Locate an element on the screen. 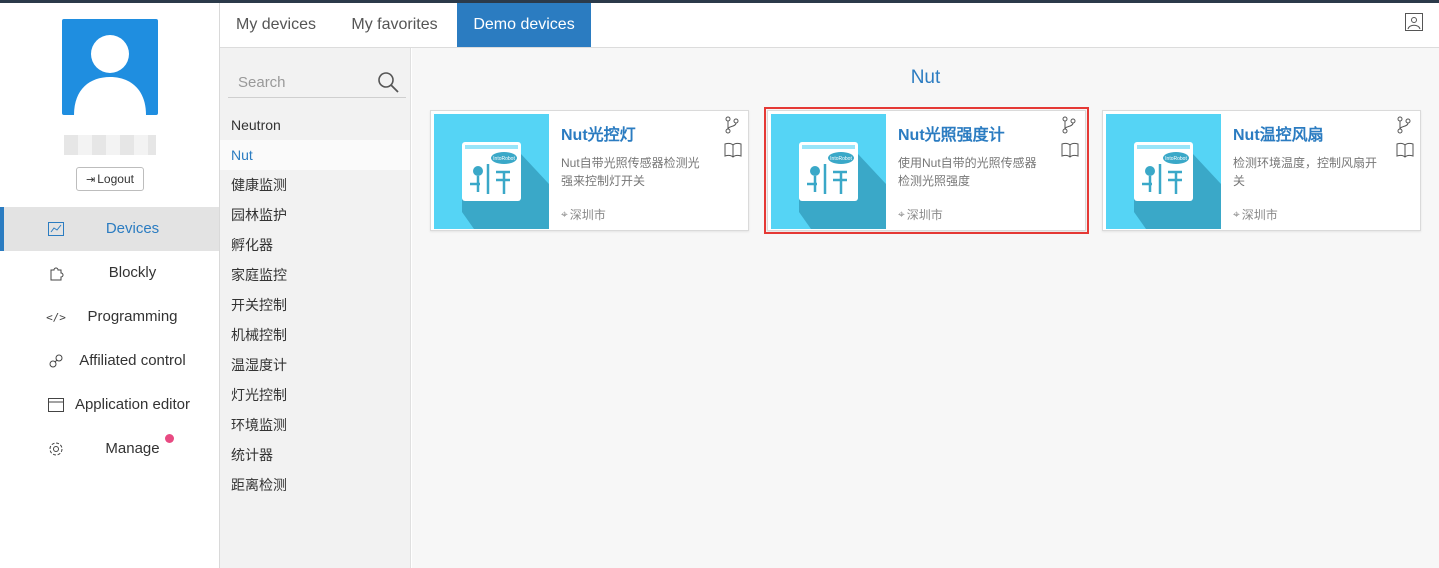  nav-item-affiliated-control: Affiliated control is located at coordinates (109, 361).